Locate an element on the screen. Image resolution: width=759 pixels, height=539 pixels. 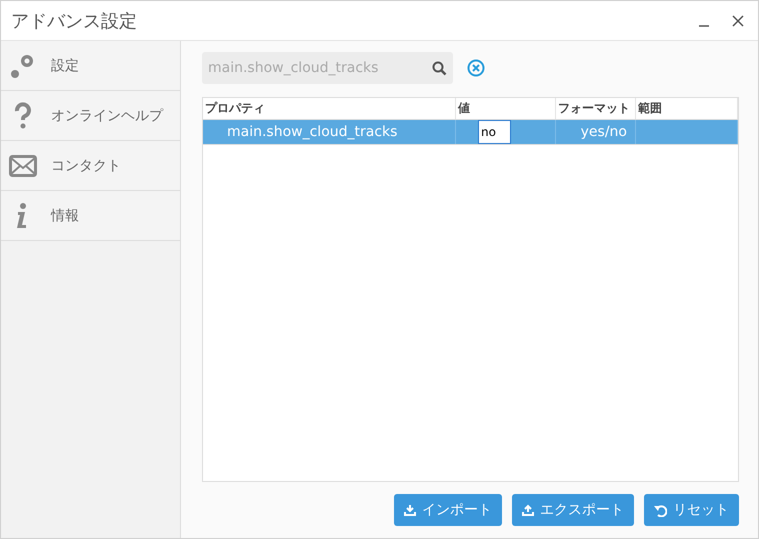
window-title: アドバンス設定 is located at coordinates (74, 21).